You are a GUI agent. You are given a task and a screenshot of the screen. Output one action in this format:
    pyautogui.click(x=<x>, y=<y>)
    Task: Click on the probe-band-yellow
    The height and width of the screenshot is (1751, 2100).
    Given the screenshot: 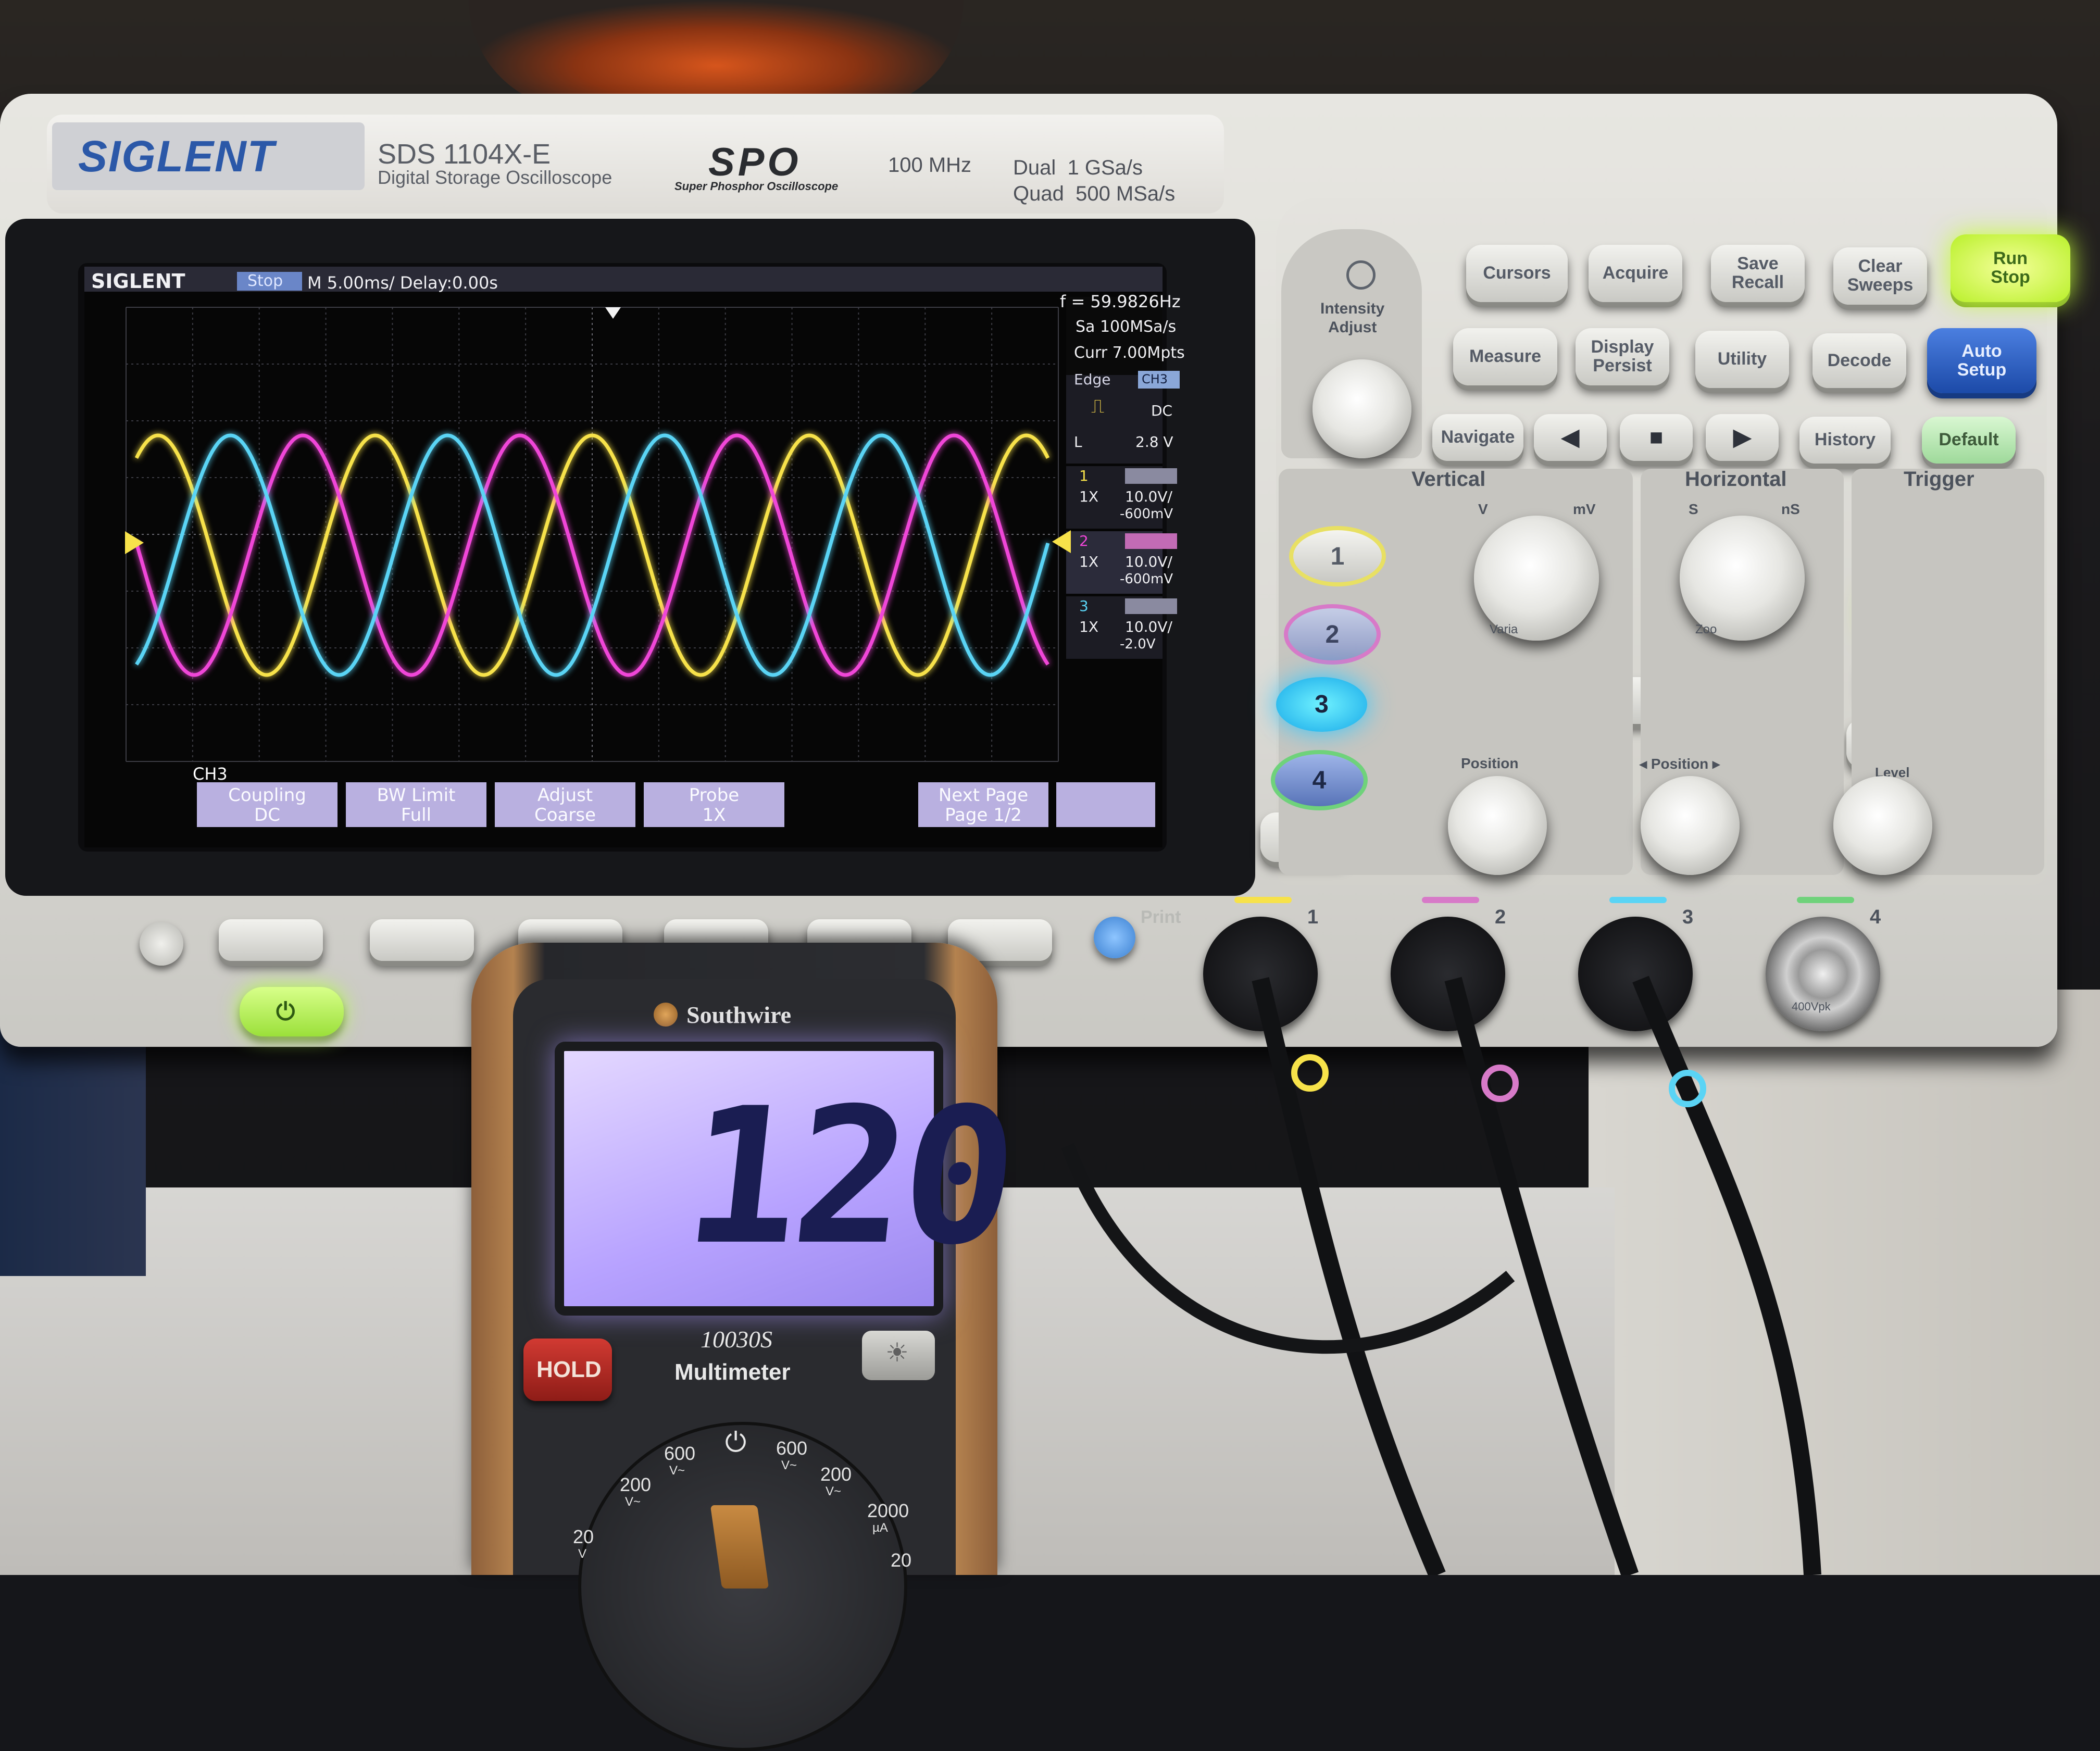 What is the action you would take?
    pyautogui.click(x=1310, y=1073)
    